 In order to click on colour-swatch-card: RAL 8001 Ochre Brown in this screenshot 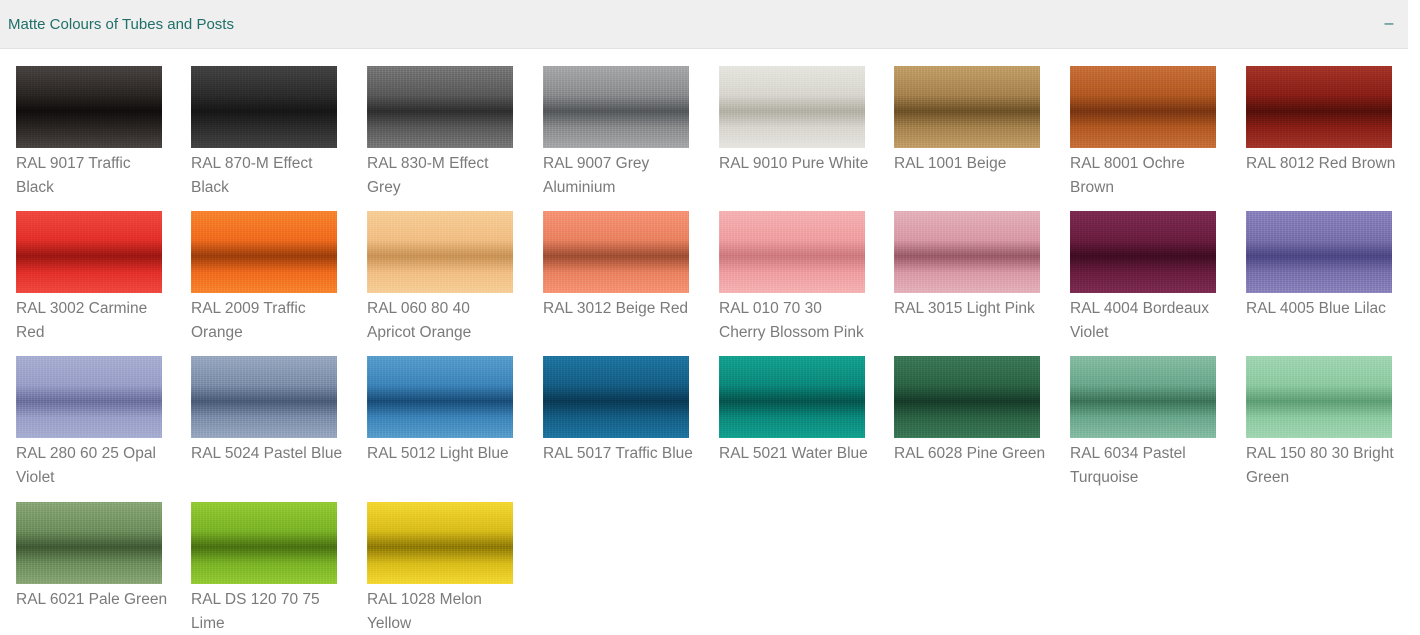, I will do `click(1143, 132)`.